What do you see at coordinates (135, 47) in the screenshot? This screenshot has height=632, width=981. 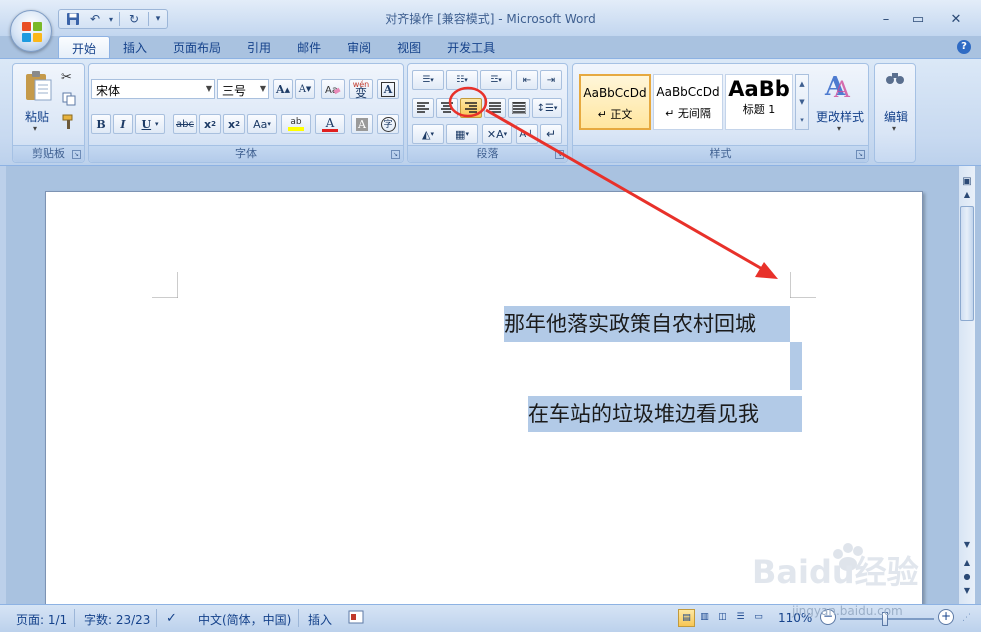 I see `tab-insert: 插入` at bounding box center [135, 47].